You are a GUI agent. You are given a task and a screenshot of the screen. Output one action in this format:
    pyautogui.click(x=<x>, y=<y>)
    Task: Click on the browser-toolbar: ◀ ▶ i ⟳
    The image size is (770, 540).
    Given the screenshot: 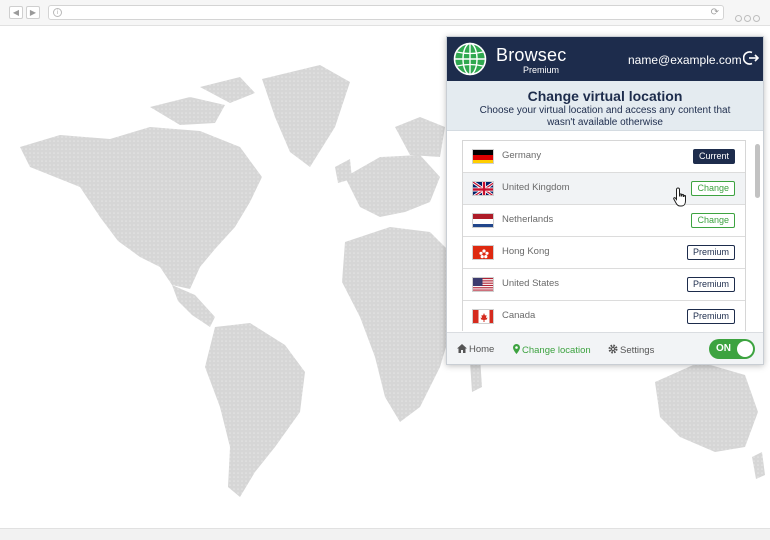 What is the action you would take?
    pyautogui.click(x=385, y=13)
    